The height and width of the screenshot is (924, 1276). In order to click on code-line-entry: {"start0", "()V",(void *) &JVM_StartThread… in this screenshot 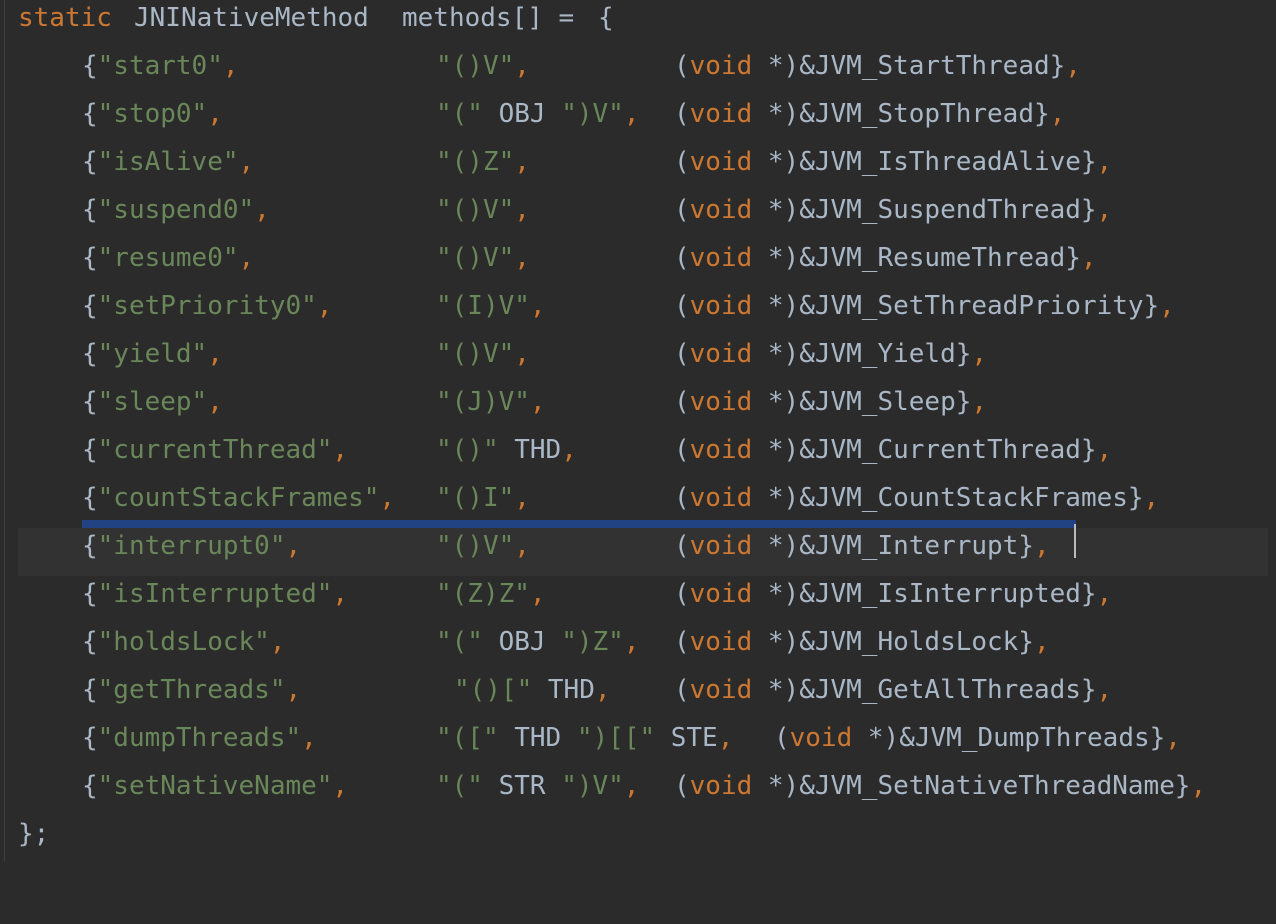, I will do `click(643, 72)`.